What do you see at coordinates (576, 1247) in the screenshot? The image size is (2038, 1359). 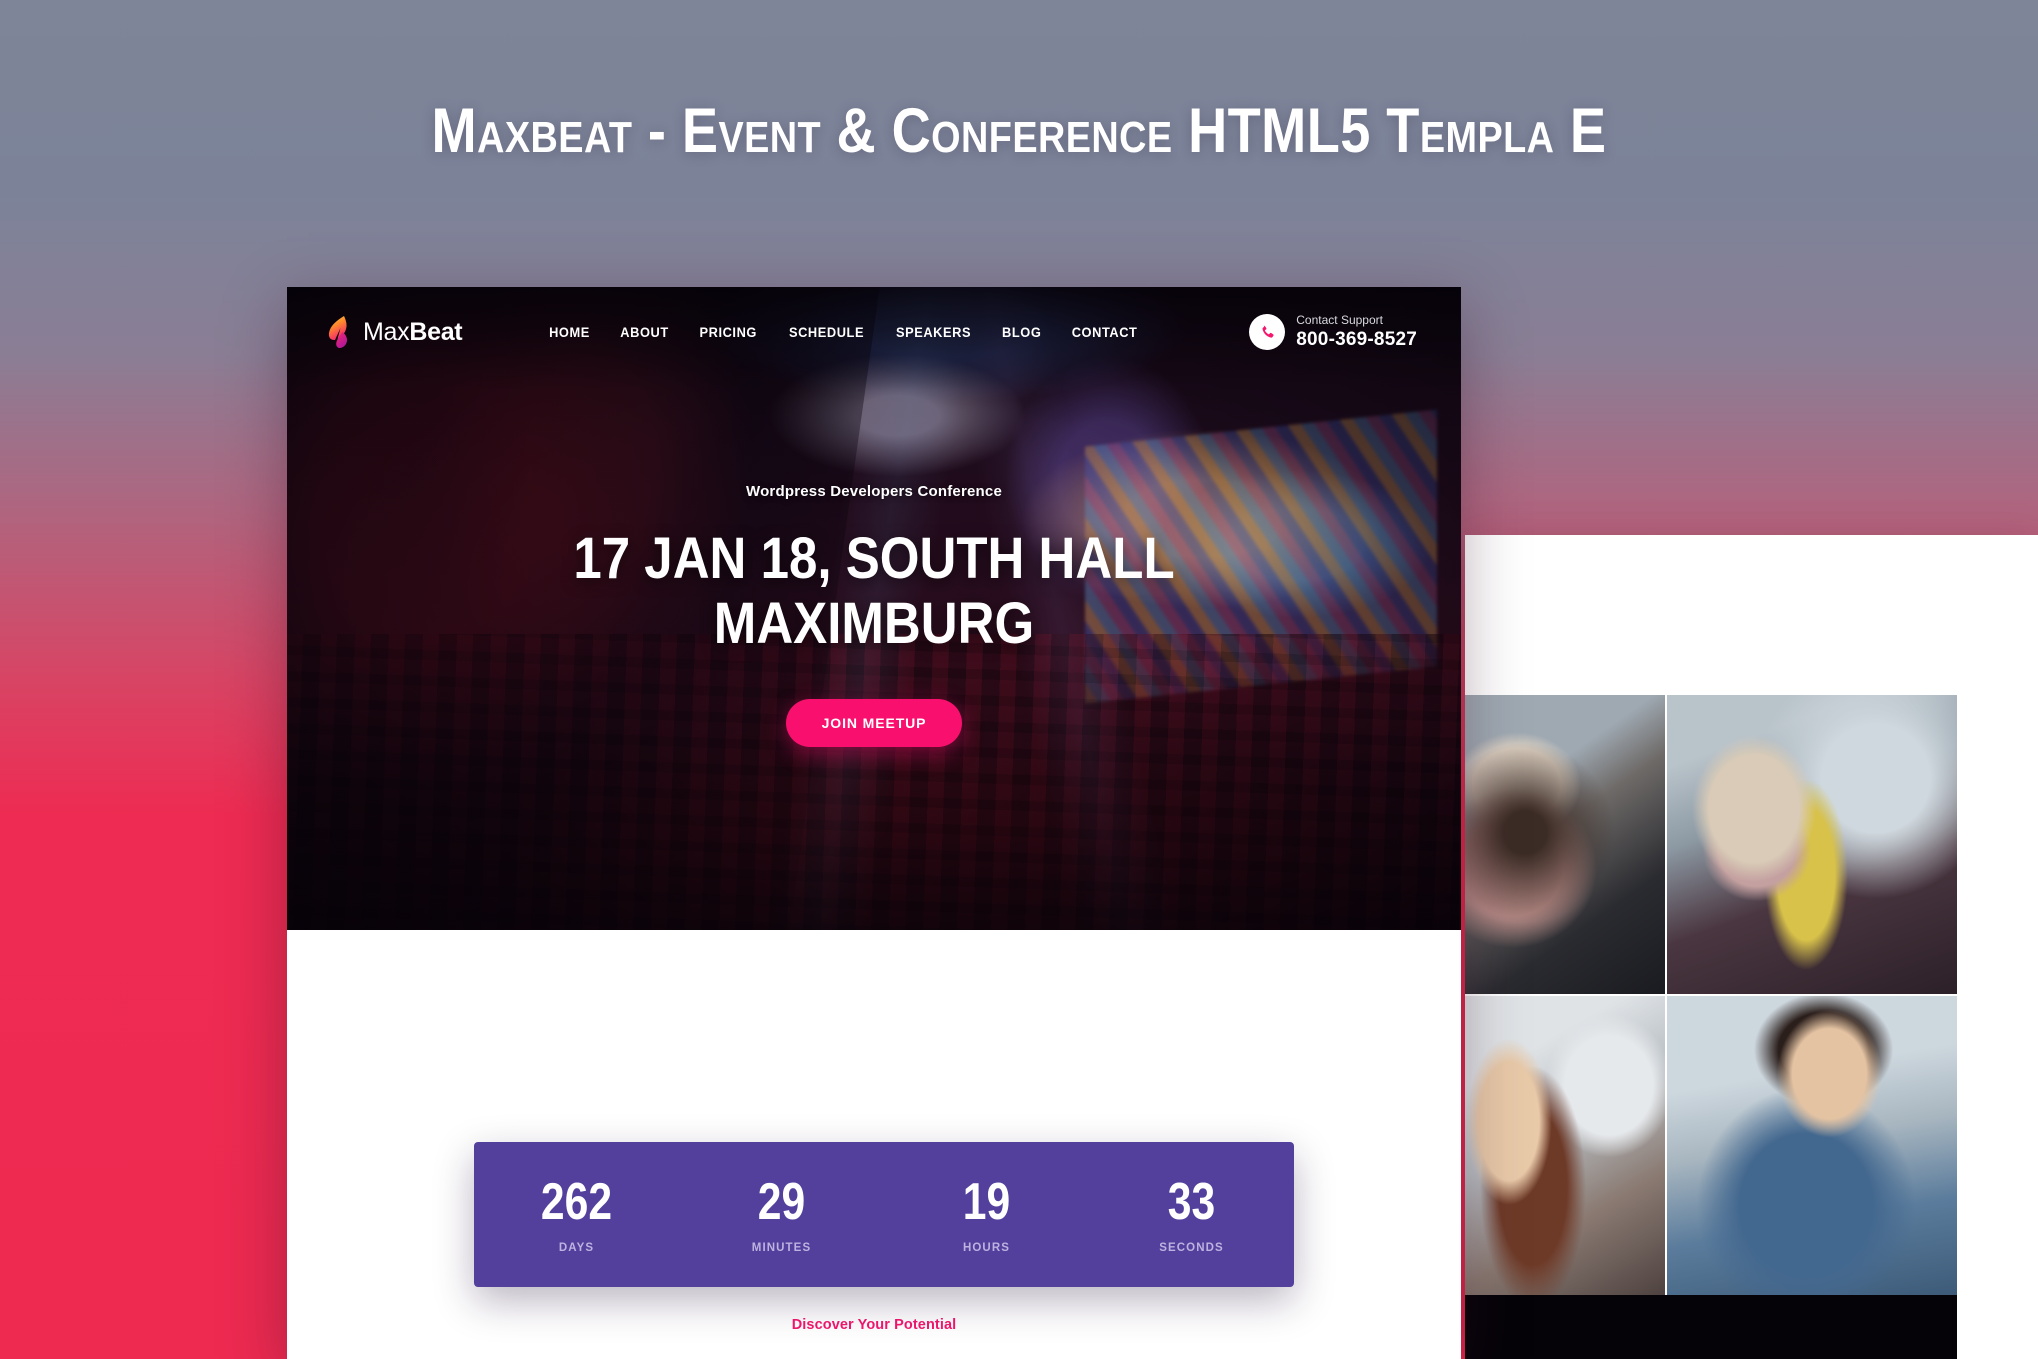 I see `countdown-days-label: DAYS` at bounding box center [576, 1247].